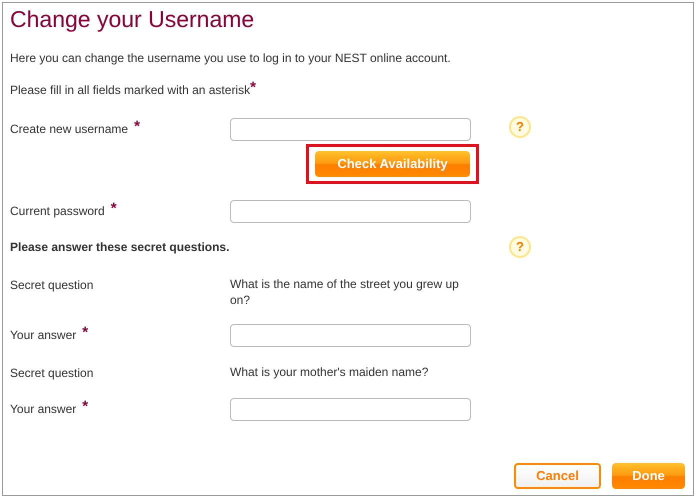 Image resolution: width=697 pixels, height=498 pixels. Describe the element at coordinates (133, 19) in the screenshot. I see `page-title: Change your Username` at that location.